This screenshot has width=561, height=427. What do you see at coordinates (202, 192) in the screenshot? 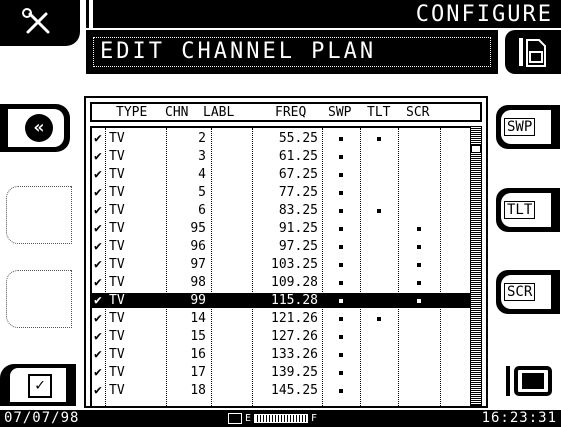
I see `cell-chn: 5` at bounding box center [202, 192].